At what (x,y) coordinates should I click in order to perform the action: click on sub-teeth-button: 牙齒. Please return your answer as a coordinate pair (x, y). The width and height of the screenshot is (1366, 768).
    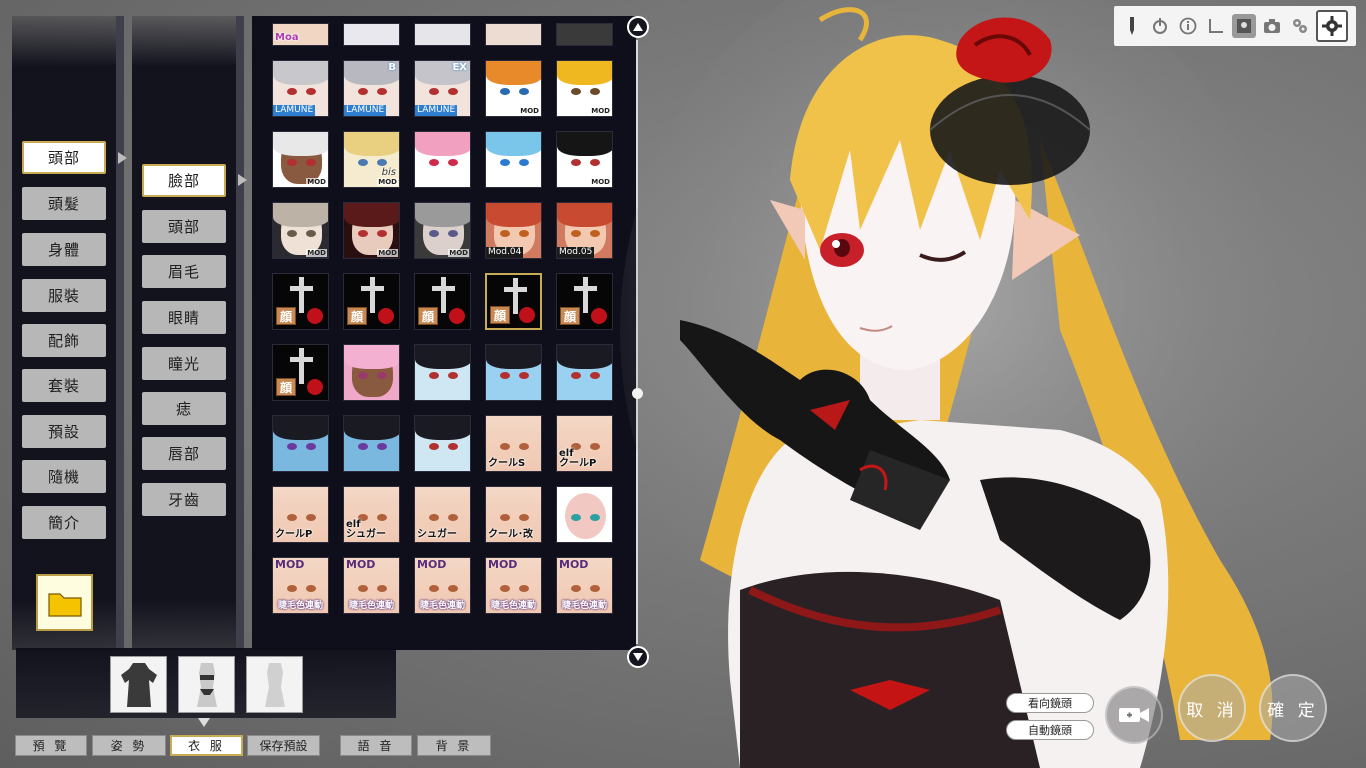
    Looking at the image, I should click on (184, 499).